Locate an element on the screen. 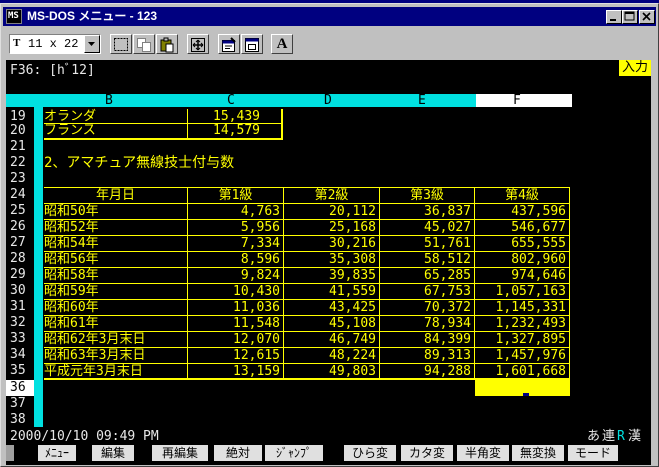 Image resolution: width=659 pixels, height=467 pixels. row-number: 30 is located at coordinates (22, 291).